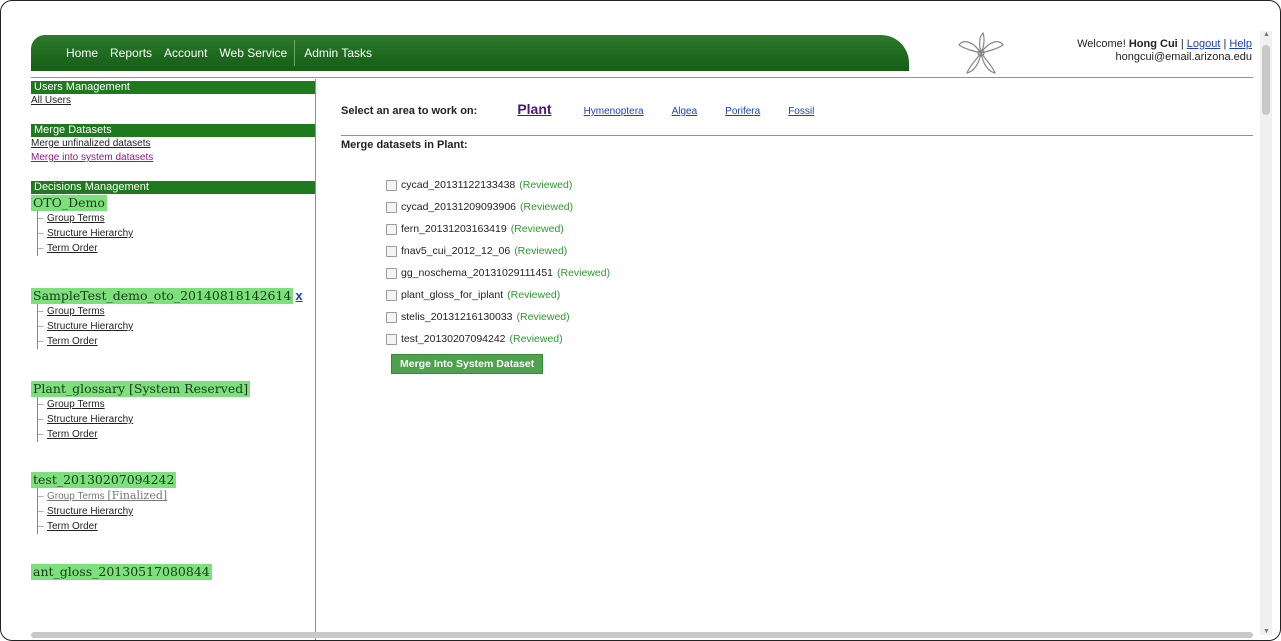 The image size is (1281, 641). I want to click on nav-separator, so click(295, 53).